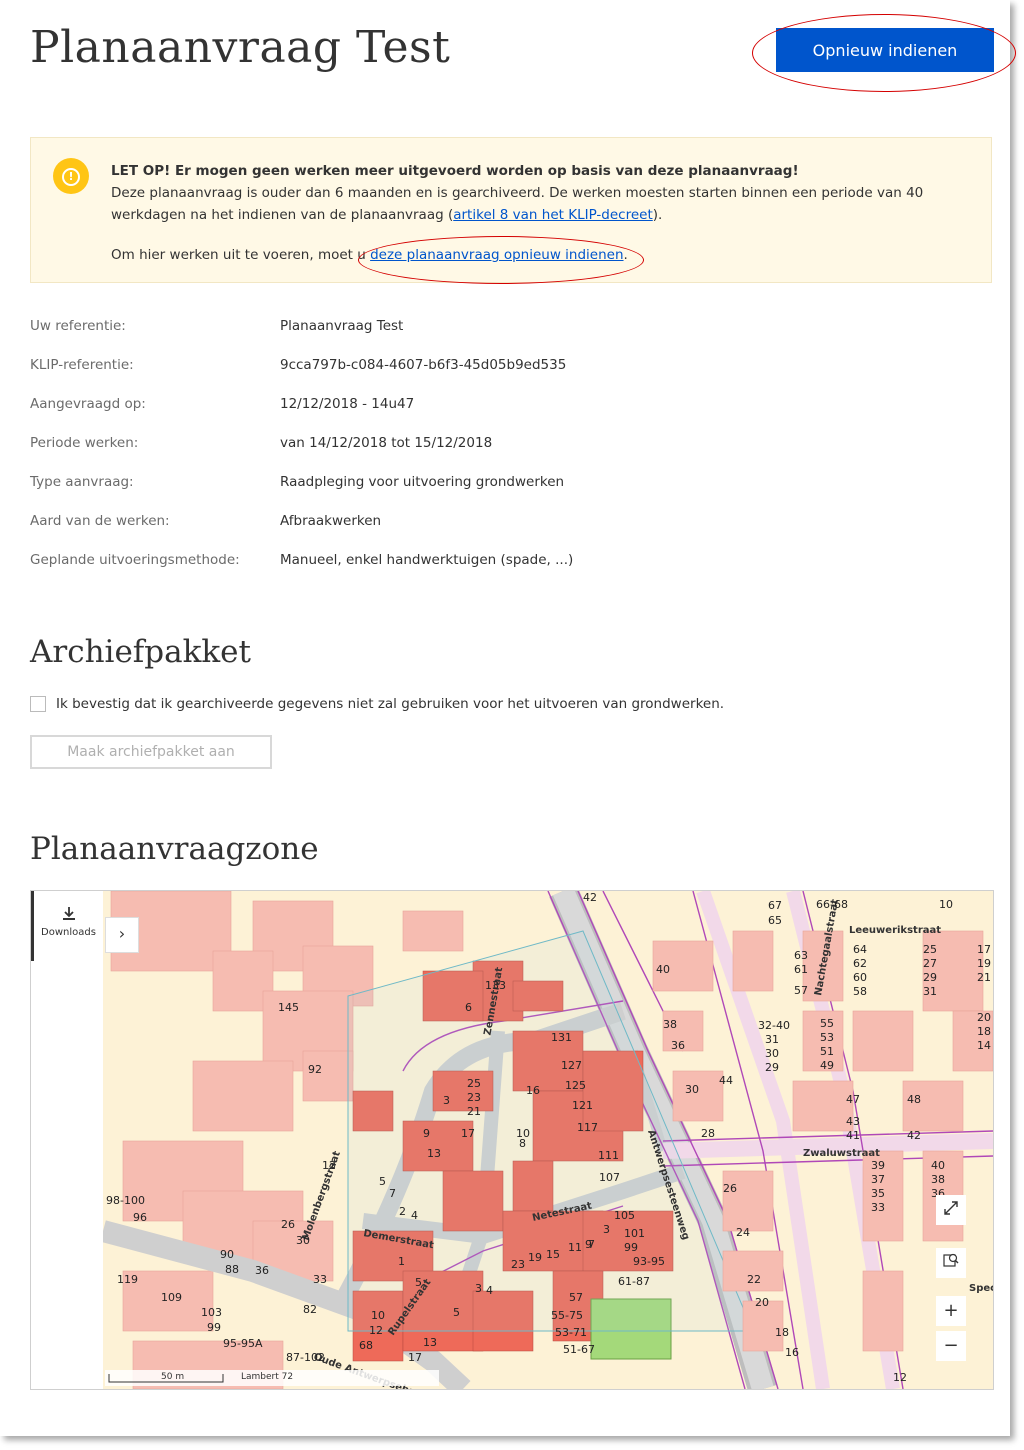  What do you see at coordinates (135, 560) in the screenshot?
I see `detail-label: Geplande uitvoeringsmethode:` at bounding box center [135, 560].